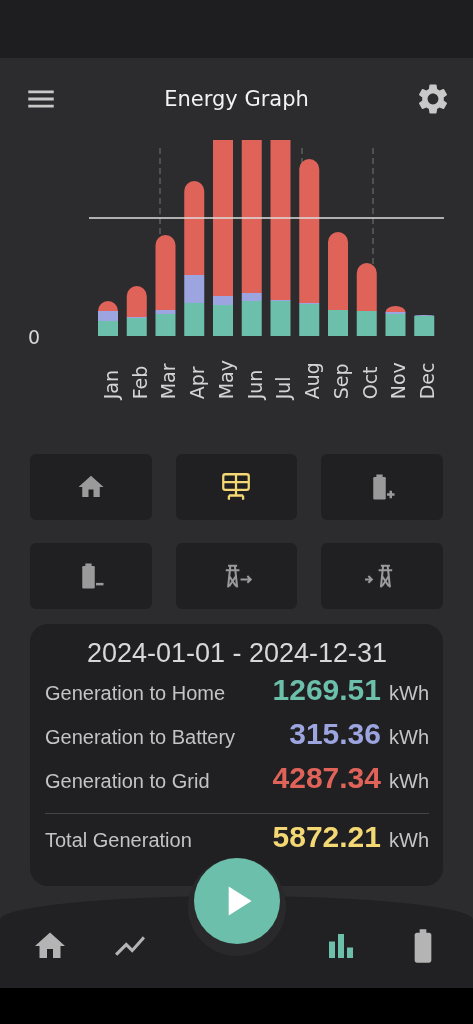  What do you see at coordinates (118, 841) in the screenshot?
I see `total-label: Total Generation` at bounding box center [118, 841].